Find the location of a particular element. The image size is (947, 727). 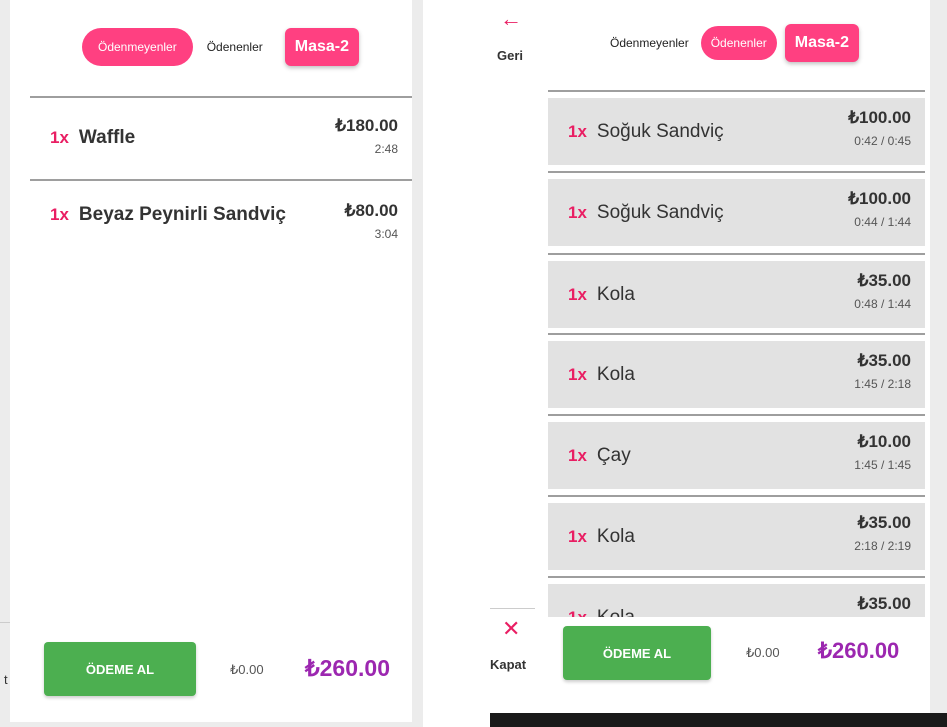

left-tab-bar: Ödenmeyenler Ödenenler Masa-2 is located at coordinates (221, 47).